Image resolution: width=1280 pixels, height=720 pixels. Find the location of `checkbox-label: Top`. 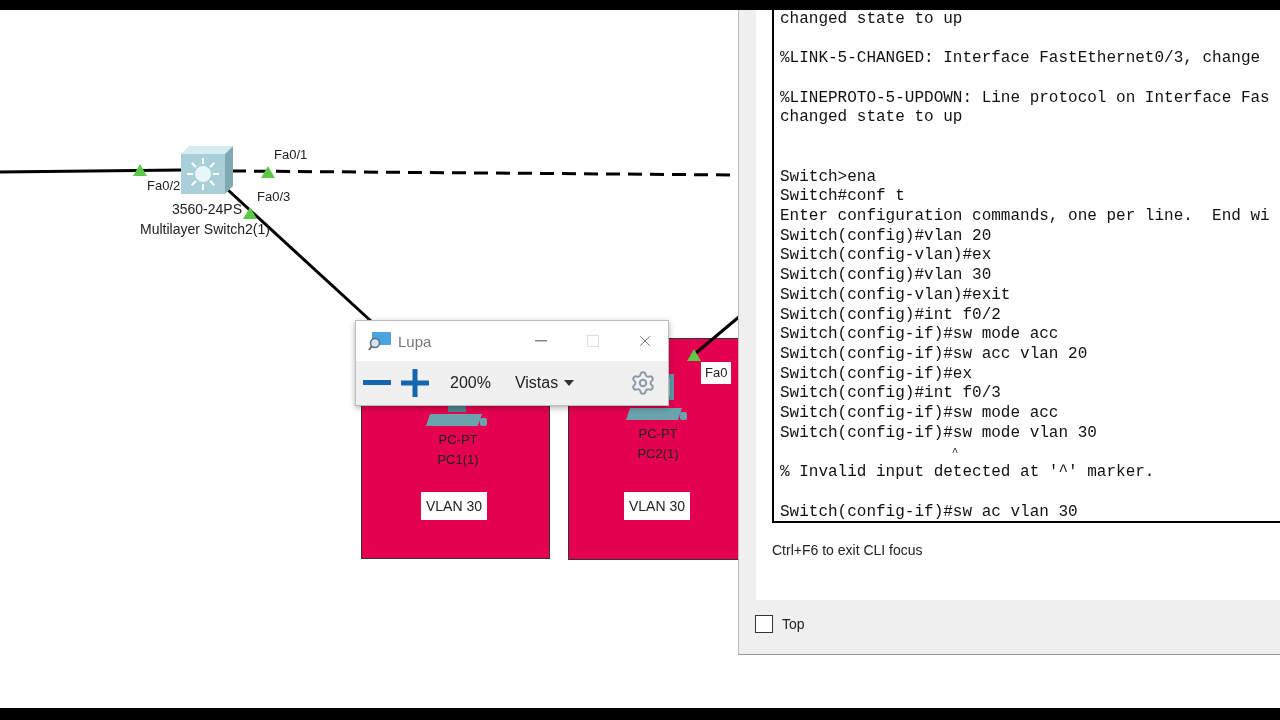

checkbox-label: Top is located at coordinates (793, 624).